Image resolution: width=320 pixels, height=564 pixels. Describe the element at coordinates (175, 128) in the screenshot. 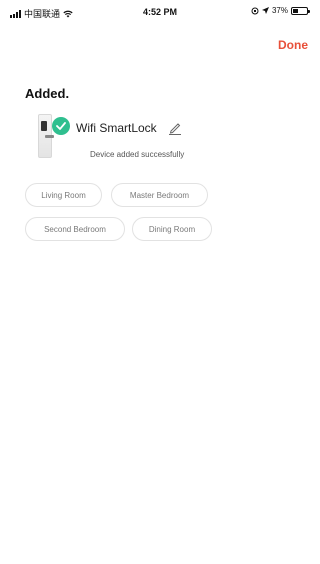

I see `edit-pencil-icon` at that location.